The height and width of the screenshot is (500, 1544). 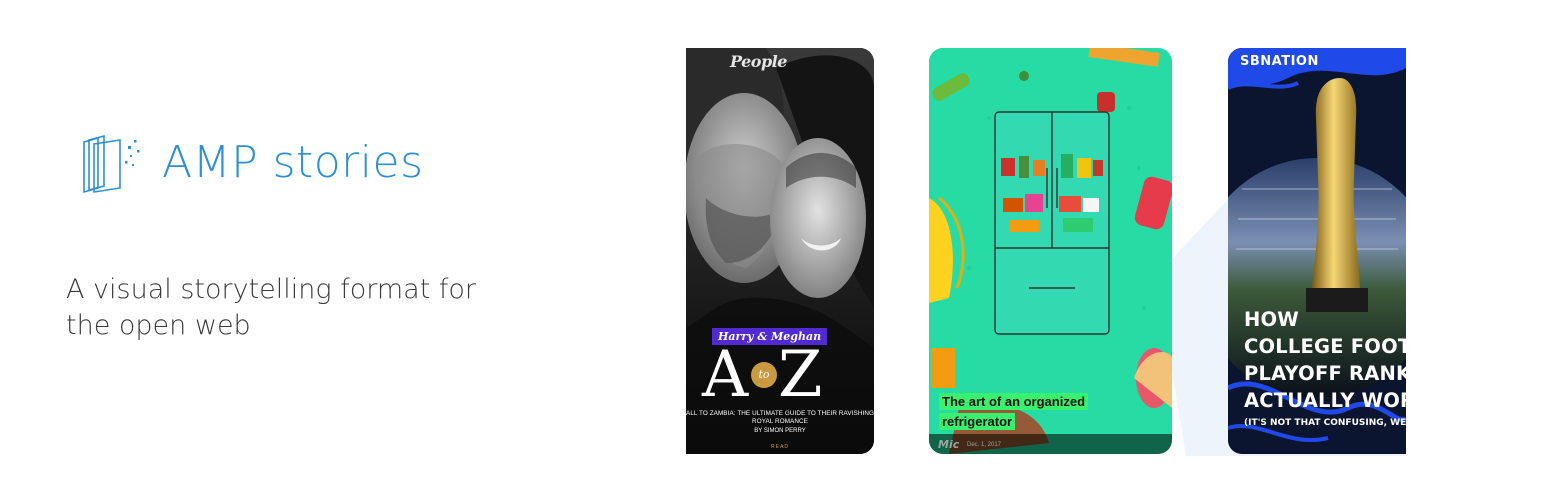 What do you see at coordinates (1014, 401) in the screenshot?
I see `story-caption-line-1: The art of an organized` at bounding box center [1014, 401].